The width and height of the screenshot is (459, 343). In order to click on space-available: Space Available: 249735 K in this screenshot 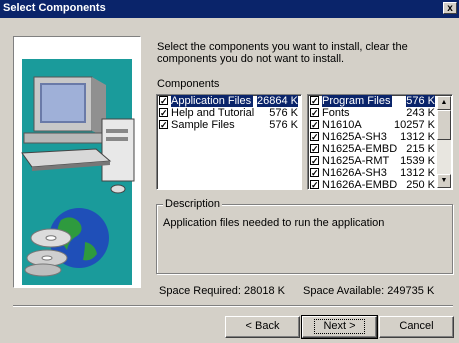, I will do `click(369, 291)`.